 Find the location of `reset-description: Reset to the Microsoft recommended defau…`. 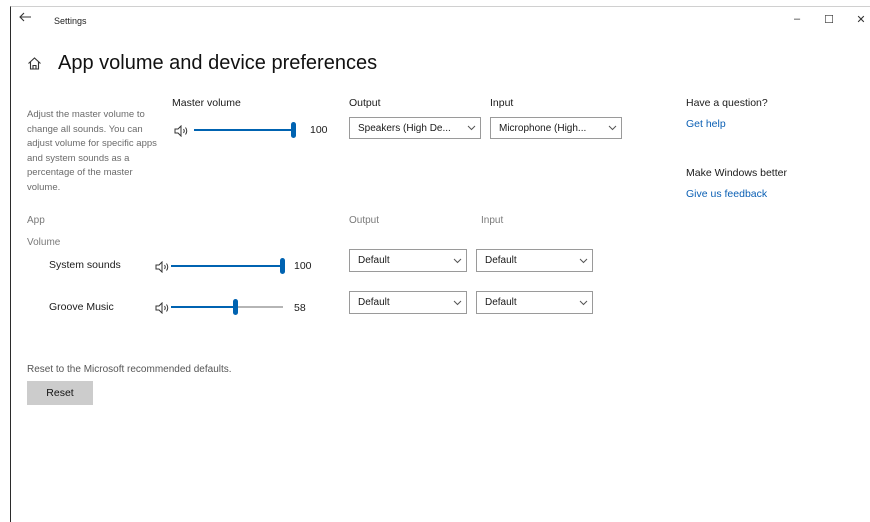

reset-description: Reset to the Microsoft recommended defau… is located at coordinates (129, 369).